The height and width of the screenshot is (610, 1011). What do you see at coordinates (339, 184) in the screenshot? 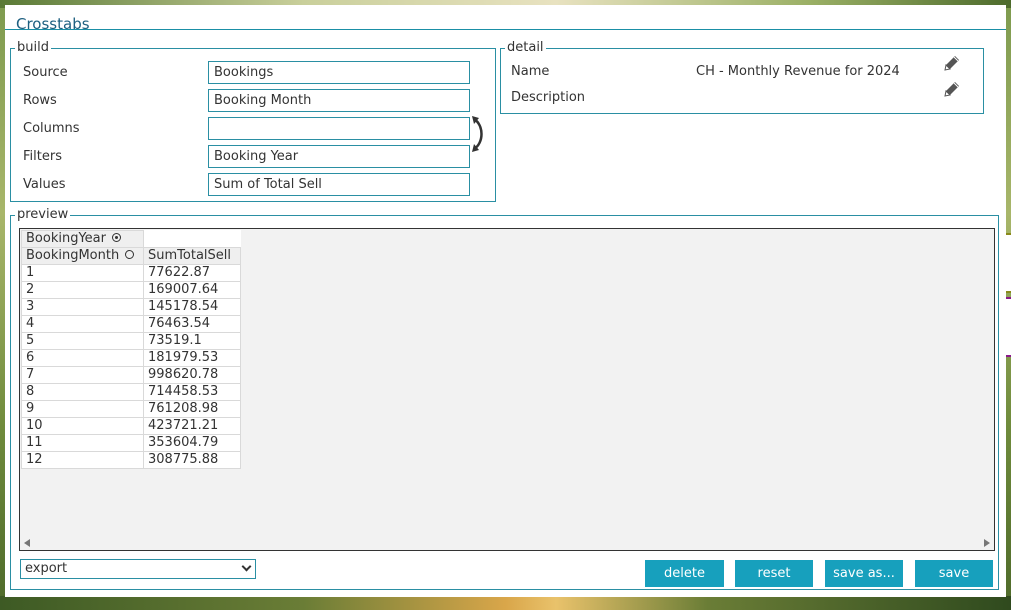
I see `values-field: Sum of Total Sell` at bounding box center [339, 184].